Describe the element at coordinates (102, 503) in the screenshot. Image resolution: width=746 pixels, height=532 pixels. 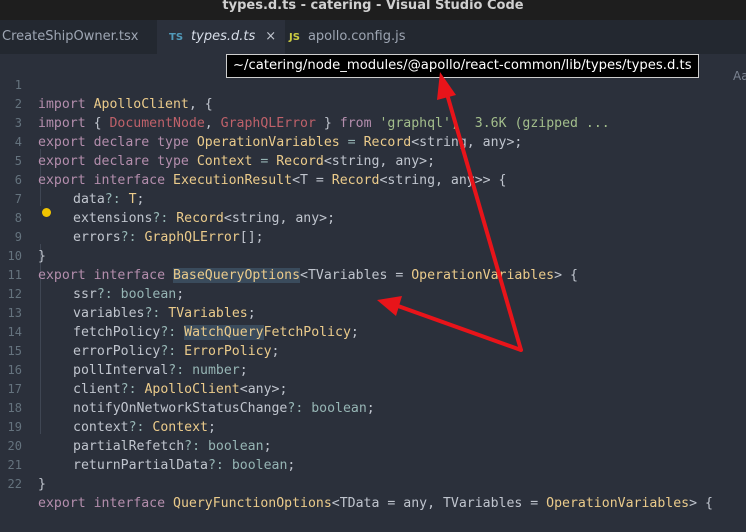
I see `token: export interface` at that location.